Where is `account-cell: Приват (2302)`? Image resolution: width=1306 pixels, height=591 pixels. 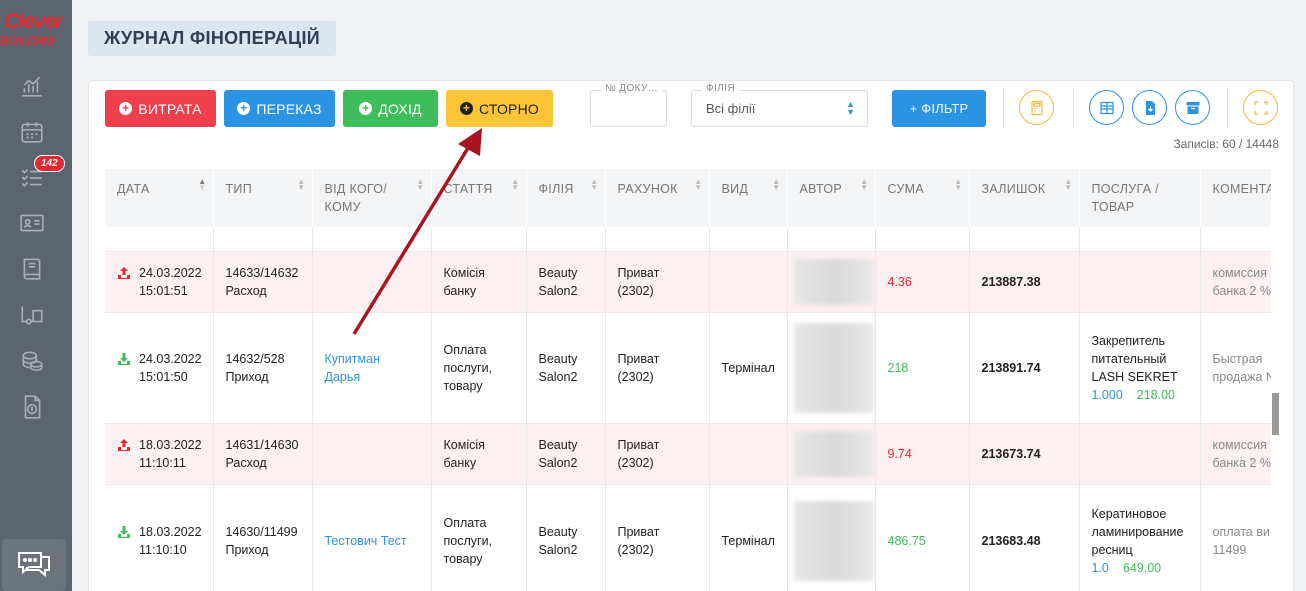
account-cell: Приват (2302) is located at coordinates (657, 454).